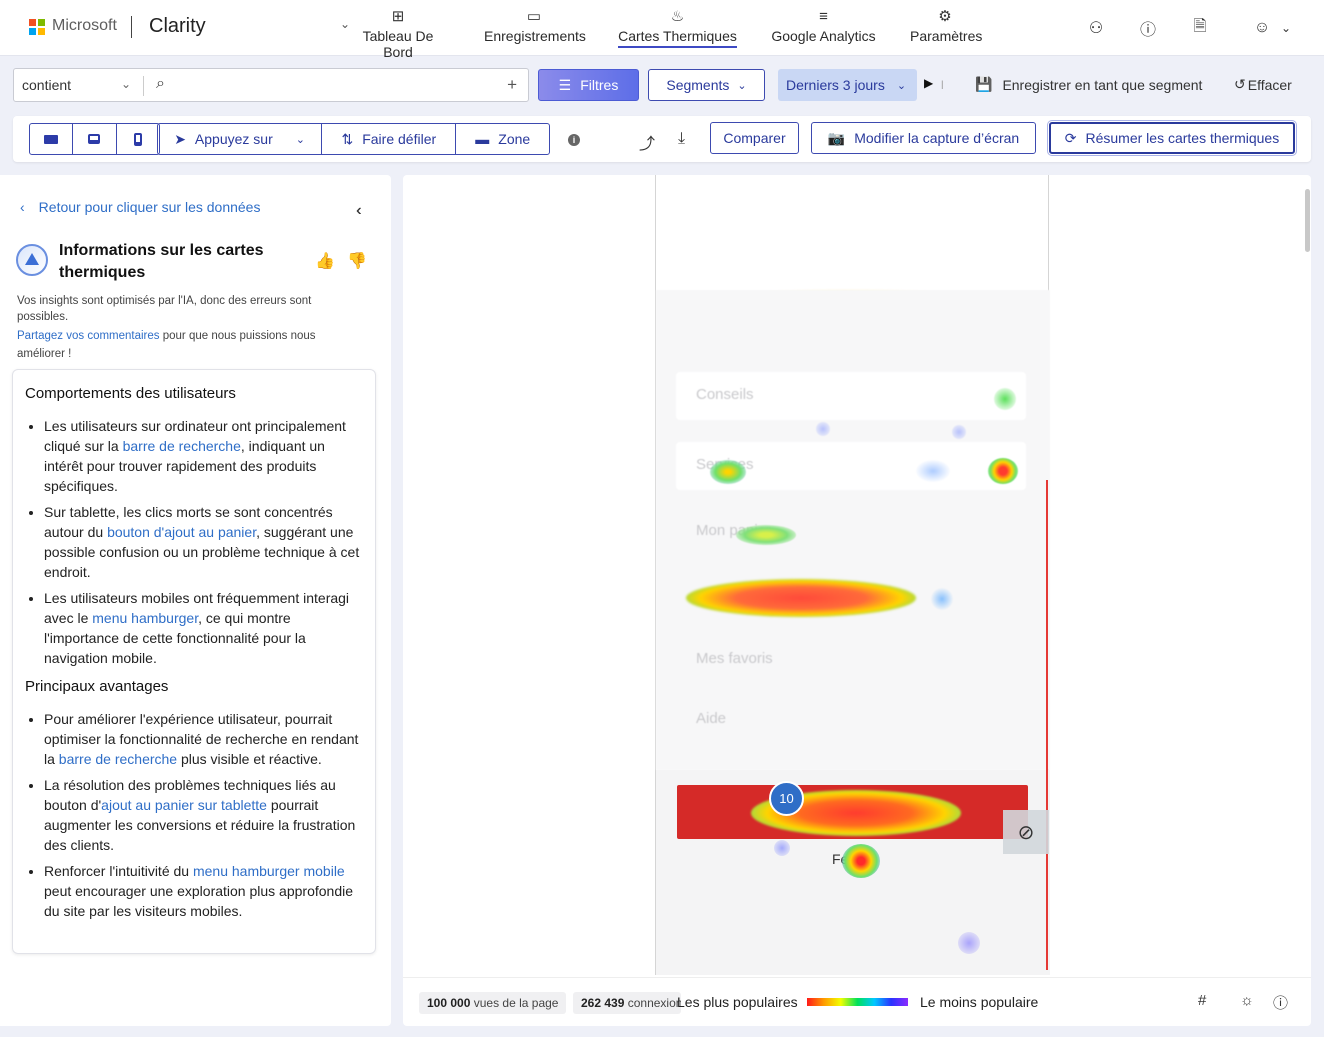 Image resolution: width=1324 pixels, height=1037 pixels. Describe the element at coordinates (145, 618) in the screenshot. I see `insight-link: menu hamburger` at that location.